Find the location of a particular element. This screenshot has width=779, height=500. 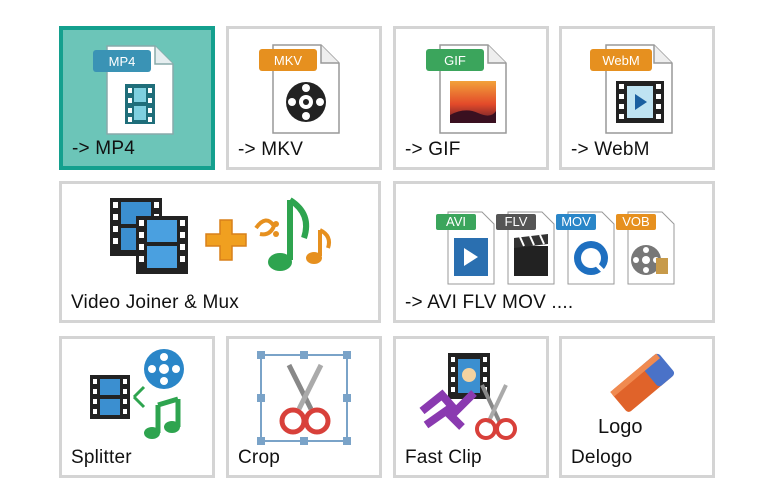

svg-text: WebM is located at coordinates (620, 60).